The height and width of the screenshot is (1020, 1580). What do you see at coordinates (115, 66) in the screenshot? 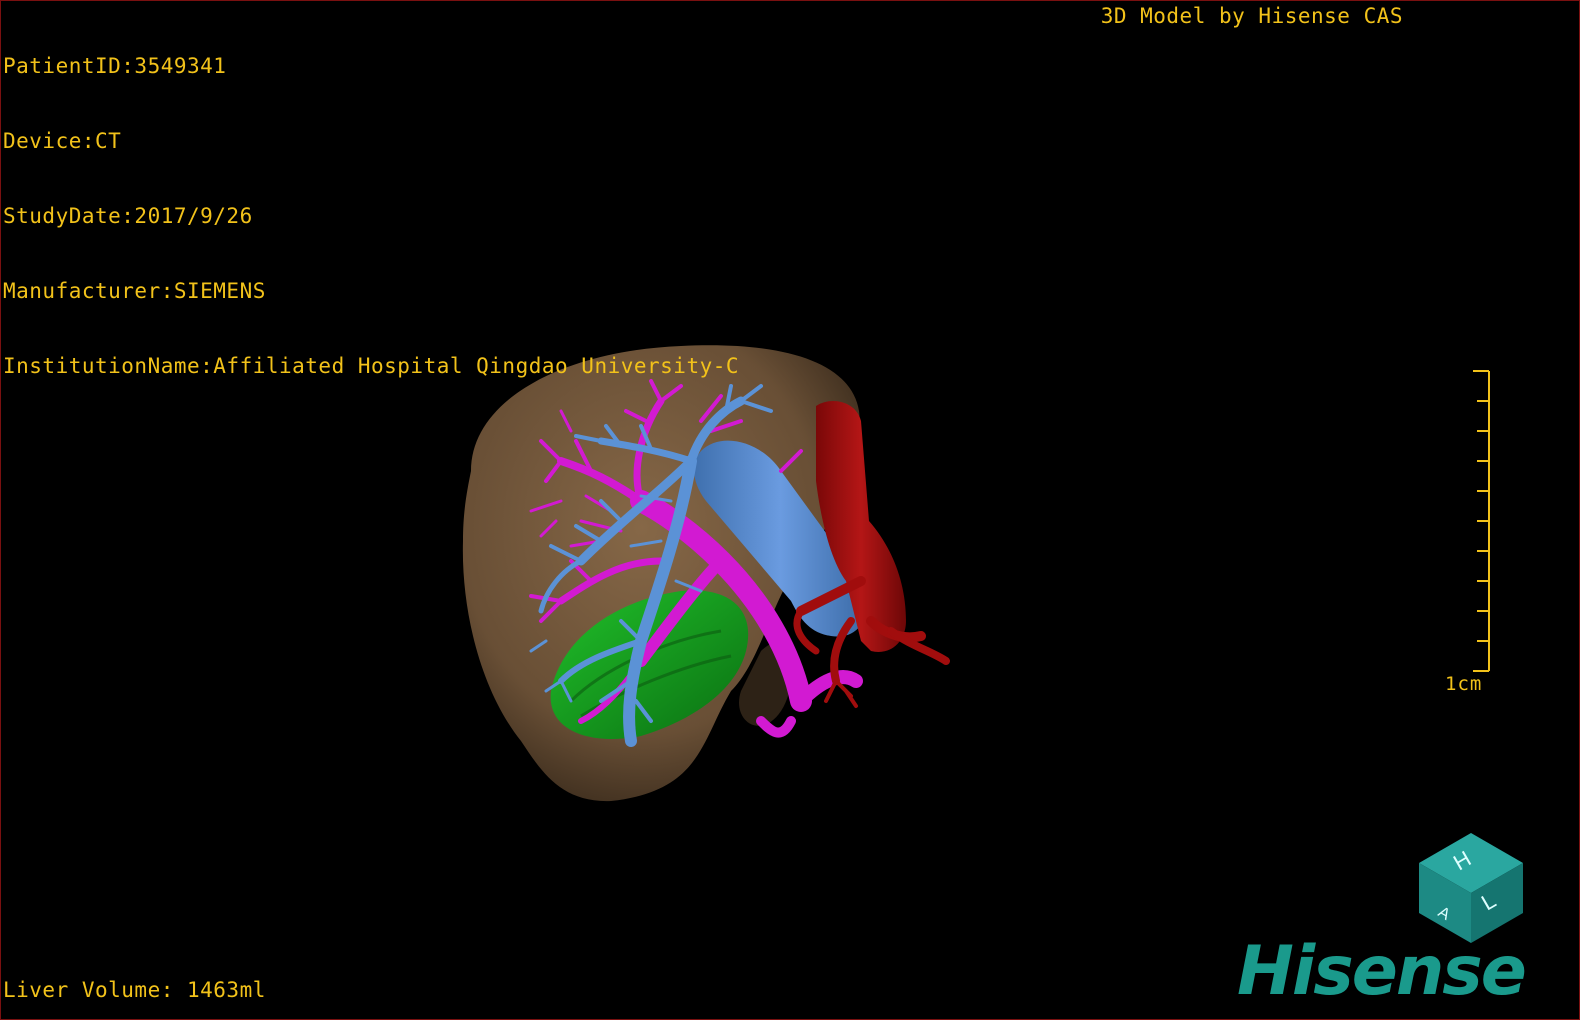
I see `patient-id: PatientID:3549341` at bounding box center [115, 66].